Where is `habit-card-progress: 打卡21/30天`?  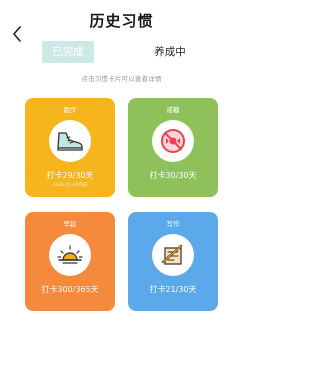 habit-card-progress: 打卡21/30天 is located at coordinates (173, 289).